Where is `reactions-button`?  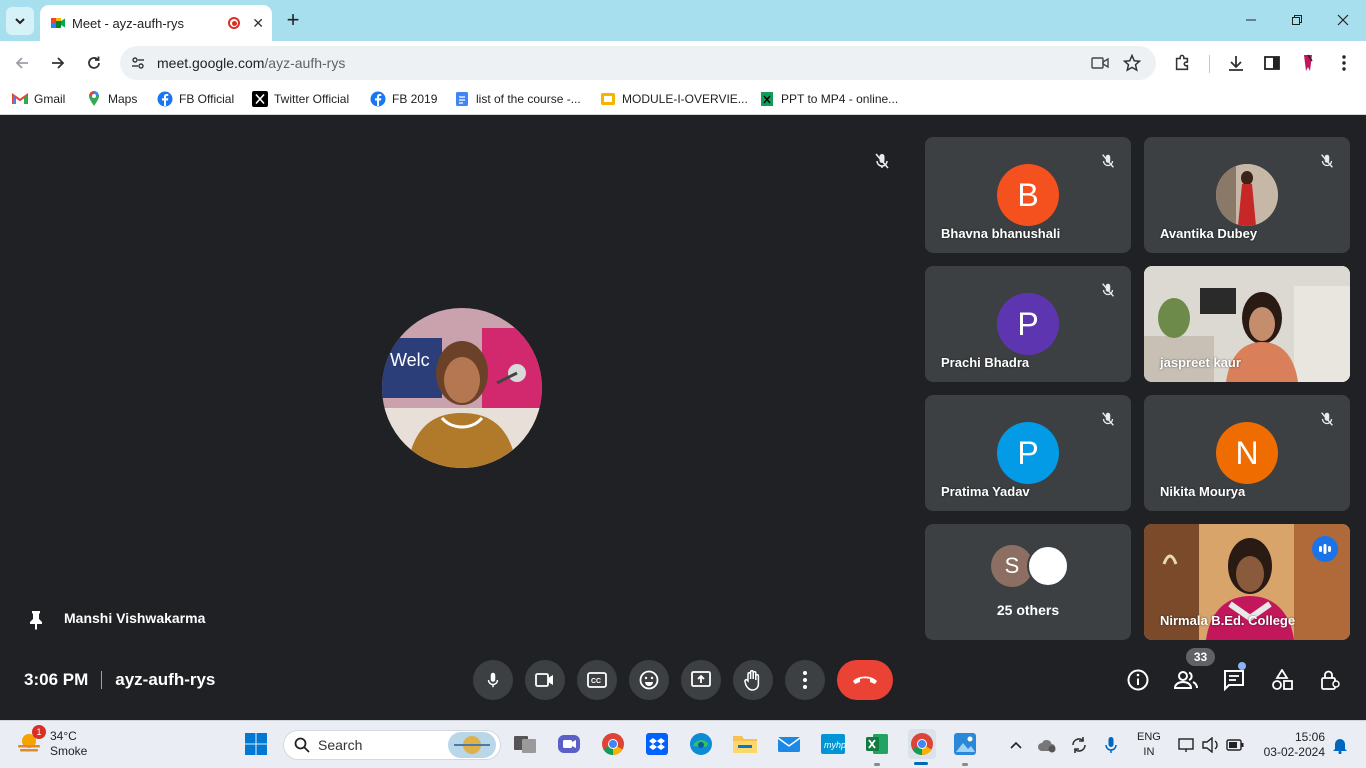 reactions-button is located at coordinates (649, 680).